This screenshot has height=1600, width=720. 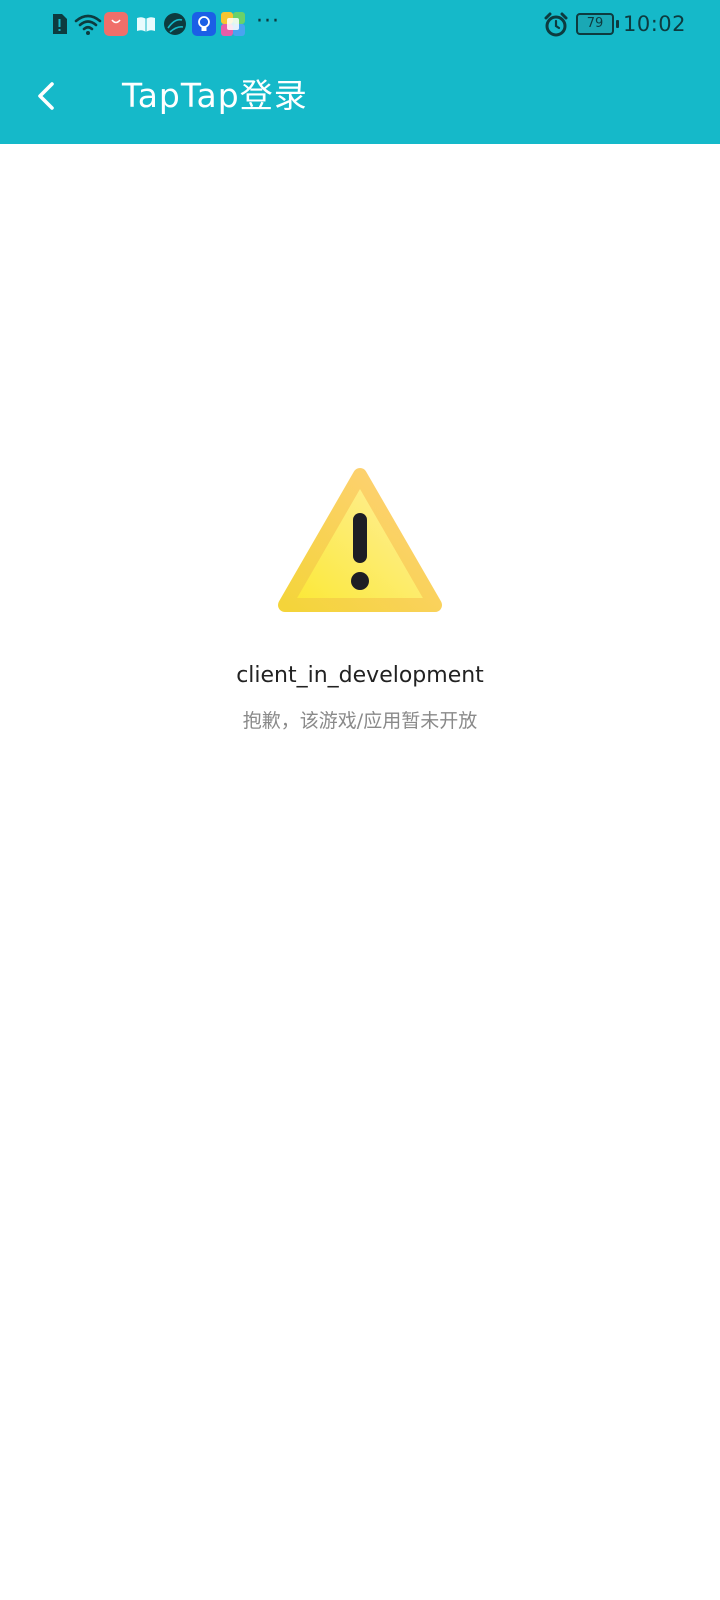 I want to click on error-message: 抱歉，该游戏/应用暂未开放, so click(x=360, y=721).